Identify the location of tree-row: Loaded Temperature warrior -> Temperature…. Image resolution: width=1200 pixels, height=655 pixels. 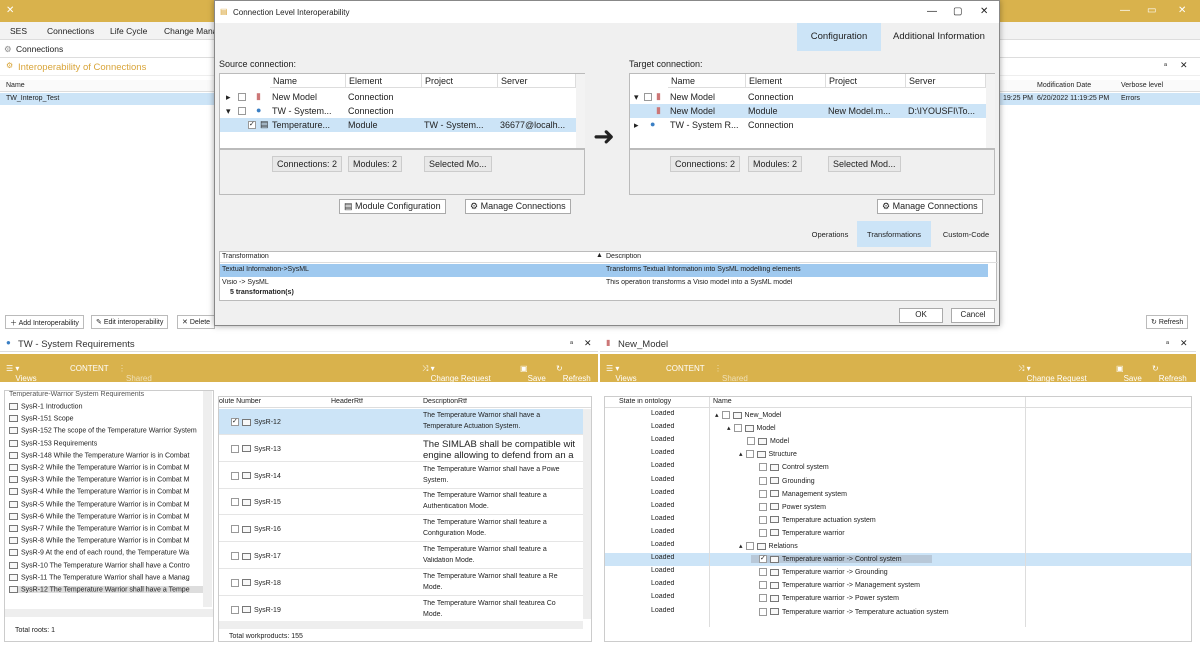
(898, 612).